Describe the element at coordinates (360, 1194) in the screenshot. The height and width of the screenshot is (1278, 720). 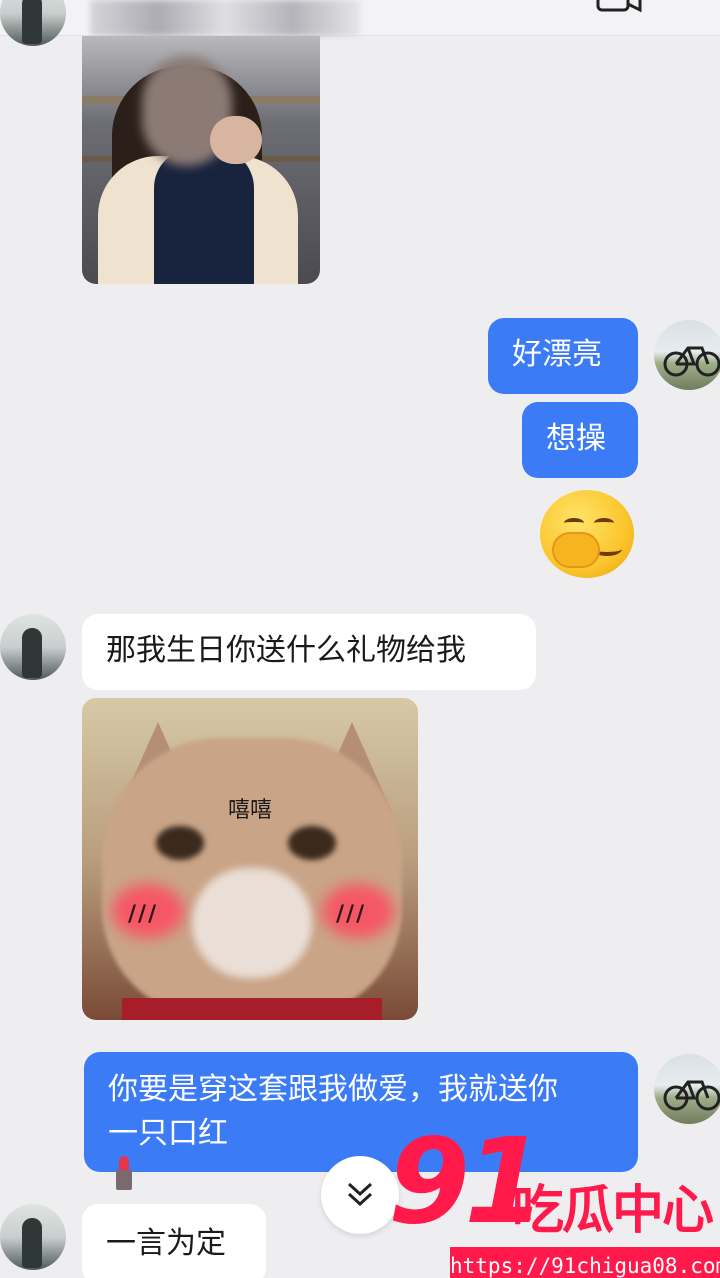
I see `double-chevron-down-icon` at that location.